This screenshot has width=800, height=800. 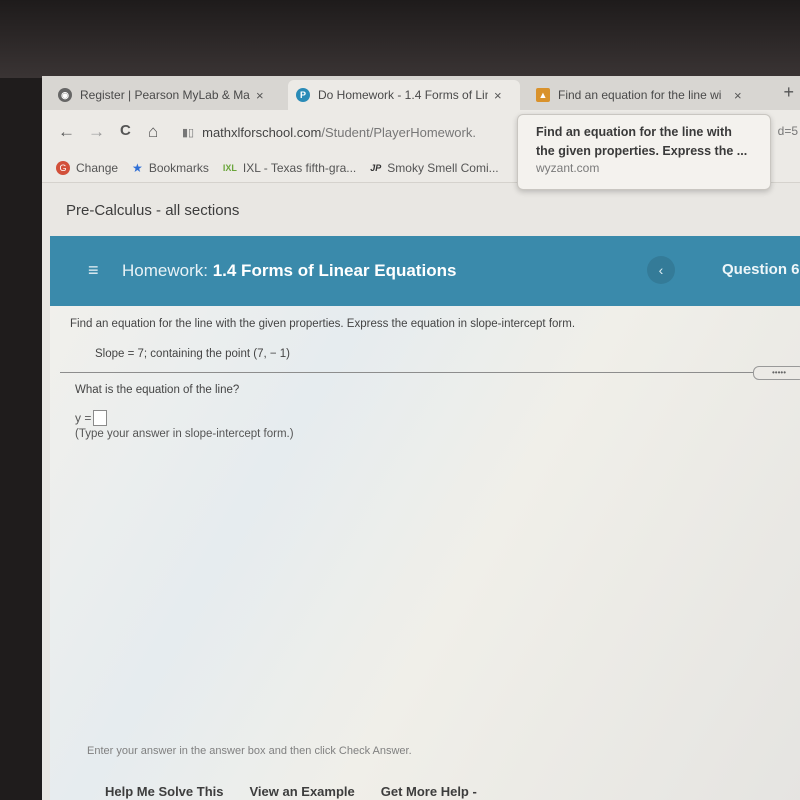 I want to click on jp-icon: JP, so click(x=376, y=168).